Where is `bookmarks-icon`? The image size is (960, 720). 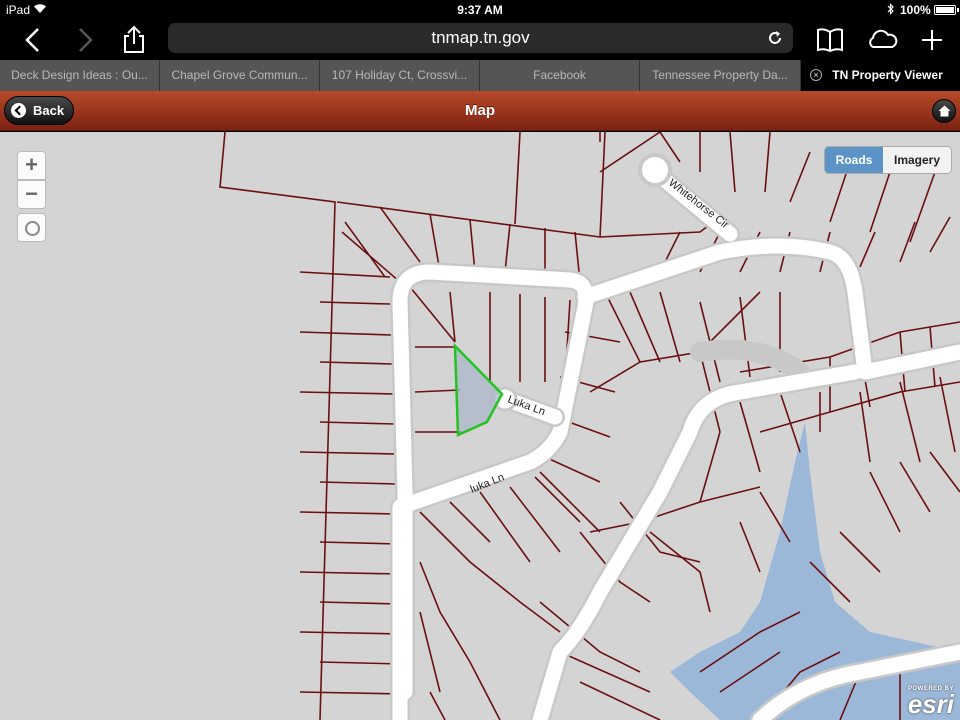
bookmarks-icon is located at coordinates (830, 40).